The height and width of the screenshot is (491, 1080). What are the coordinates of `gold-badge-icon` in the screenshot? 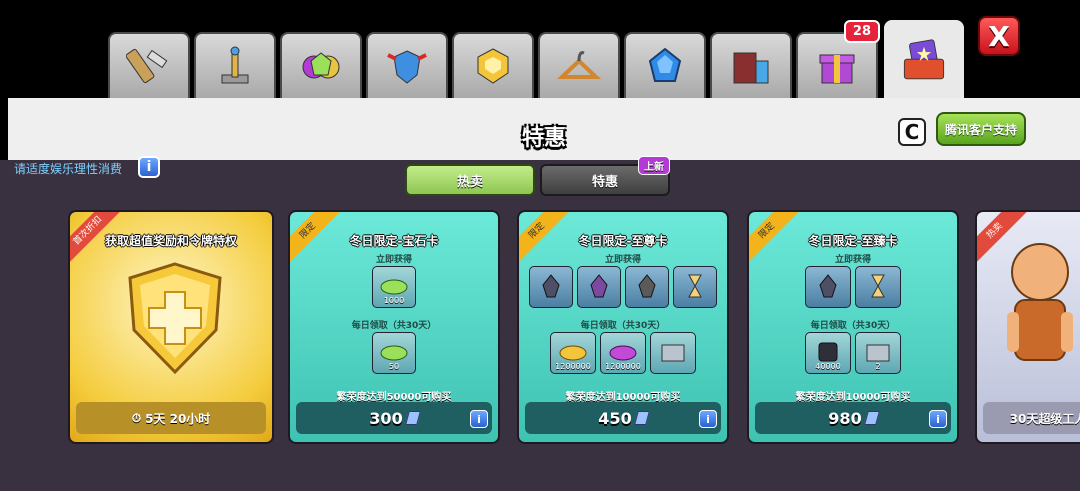 It's located at (493, 66).